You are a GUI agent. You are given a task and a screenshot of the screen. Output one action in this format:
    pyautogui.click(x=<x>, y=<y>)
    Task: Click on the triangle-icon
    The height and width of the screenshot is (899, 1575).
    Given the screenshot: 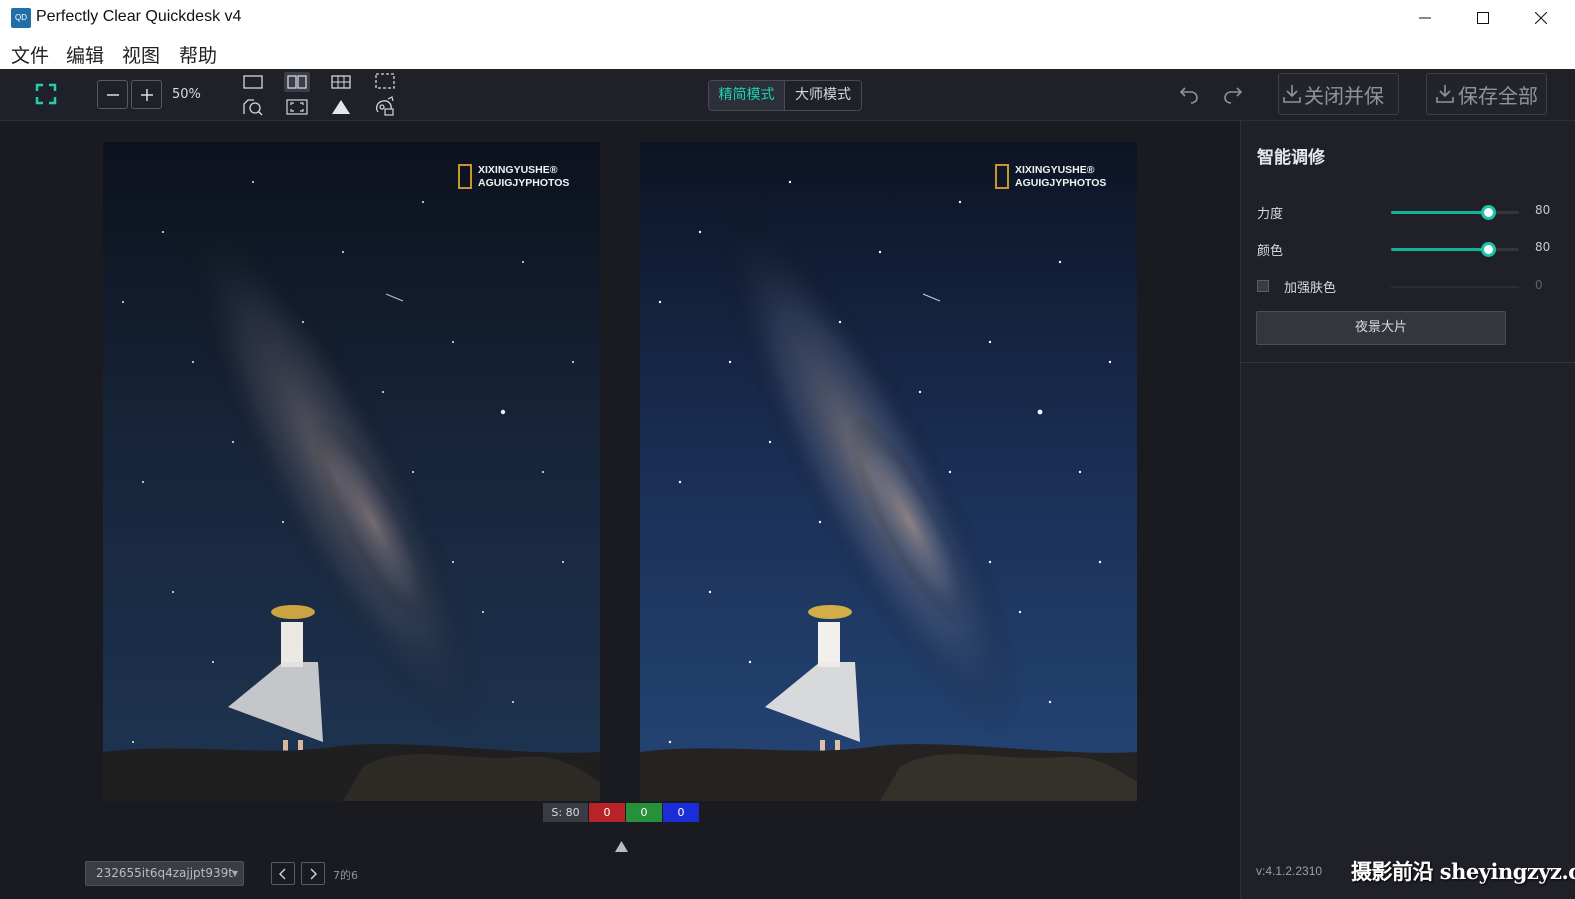 What is the action you would take?
    pyautogui.click(x=341, y=107)
    